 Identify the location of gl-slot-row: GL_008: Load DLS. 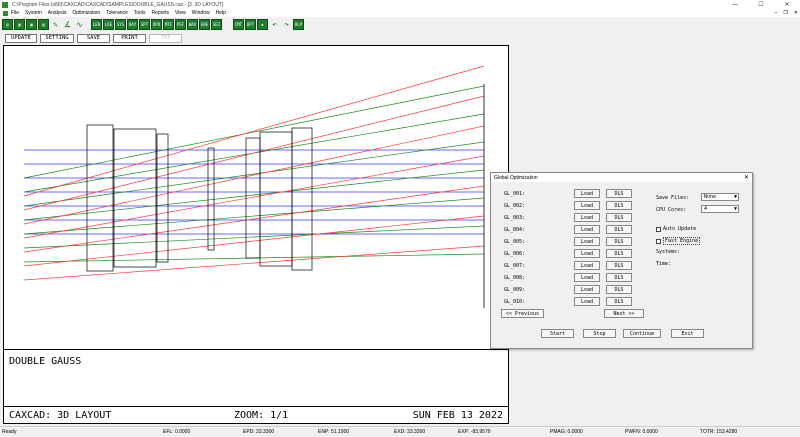
(568, 277).